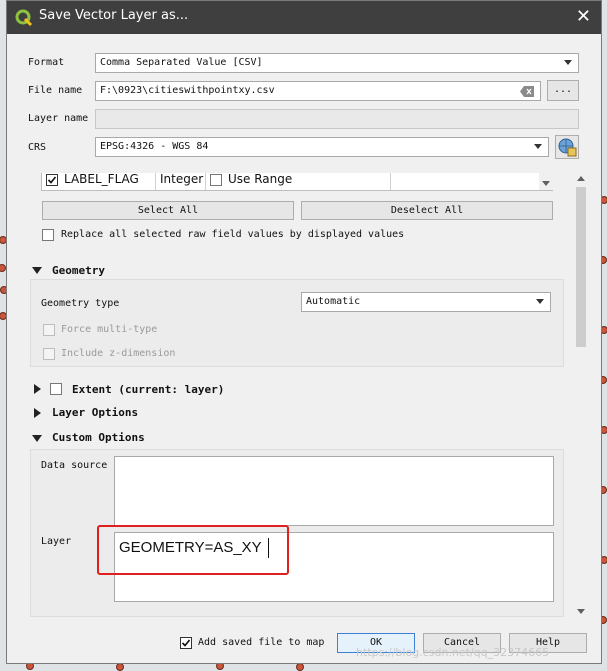 This screenshot has width=607, height=671. I want to click on geometry-type-value: Automatic, so click(333, 301).